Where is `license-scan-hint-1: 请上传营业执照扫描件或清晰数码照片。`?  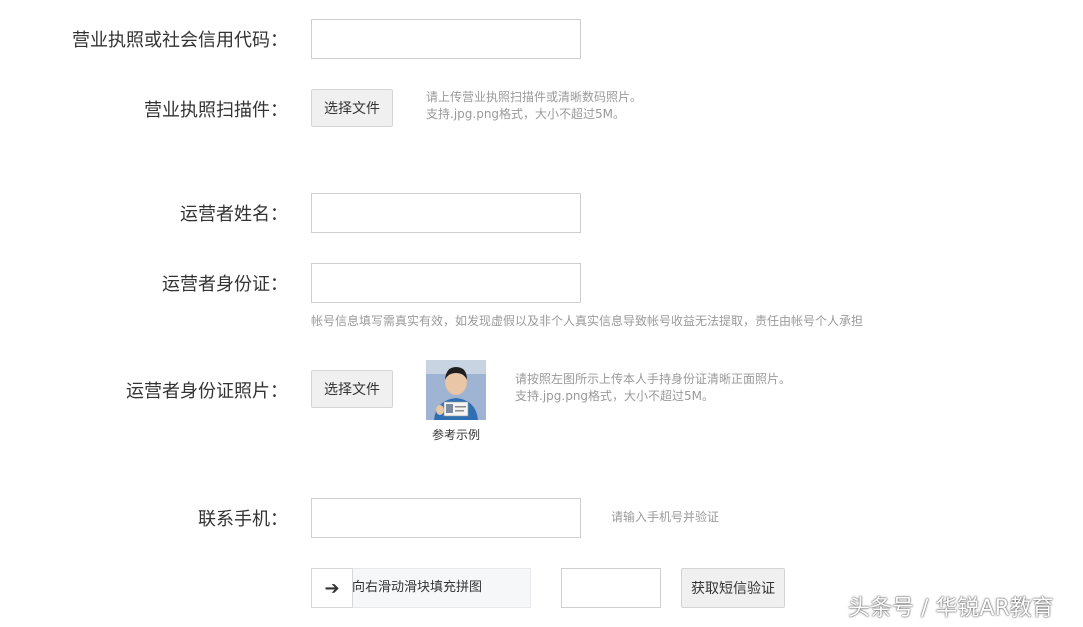 license-scan-hint-1: 请上传营业执照扫描件或清晰数码照片。 is located at coordinates (534, 97).